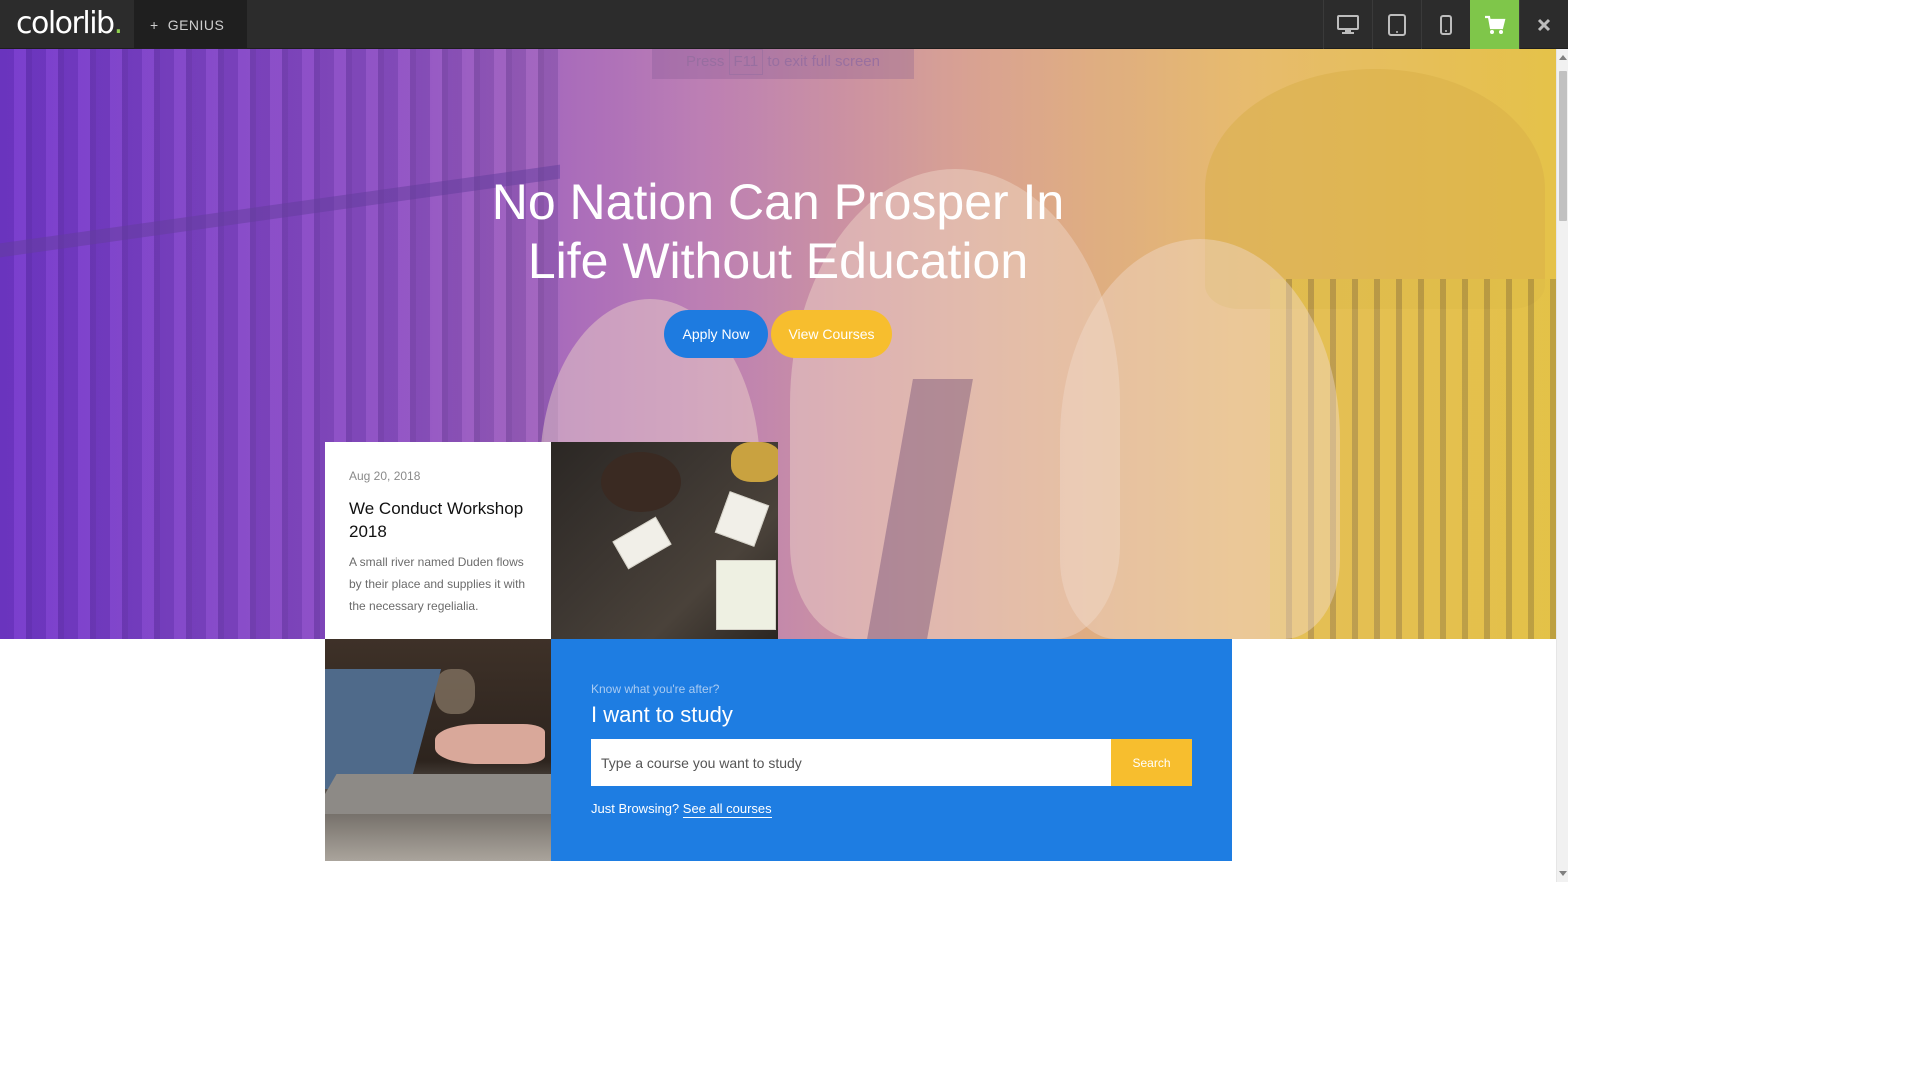  I want to click on theme-name: GENIUS, so click(196, 24).